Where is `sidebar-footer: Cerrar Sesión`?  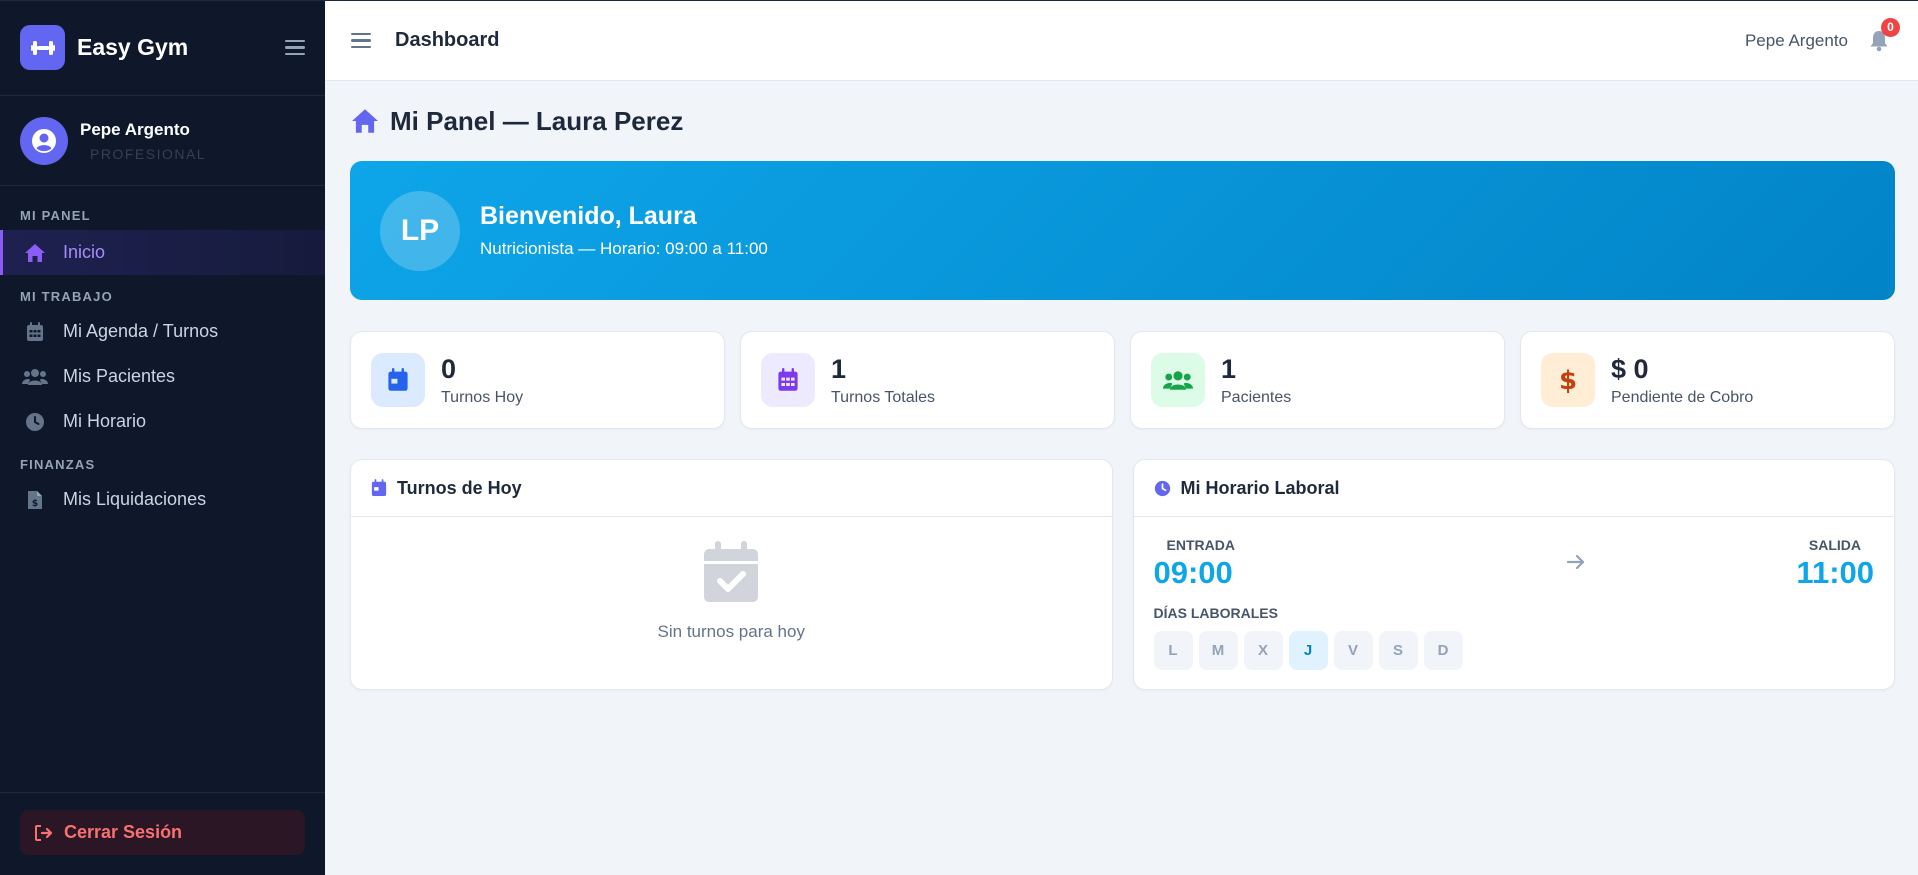
sidebar-footer: Cerrar Sesión is located at coordinates (162, 833).